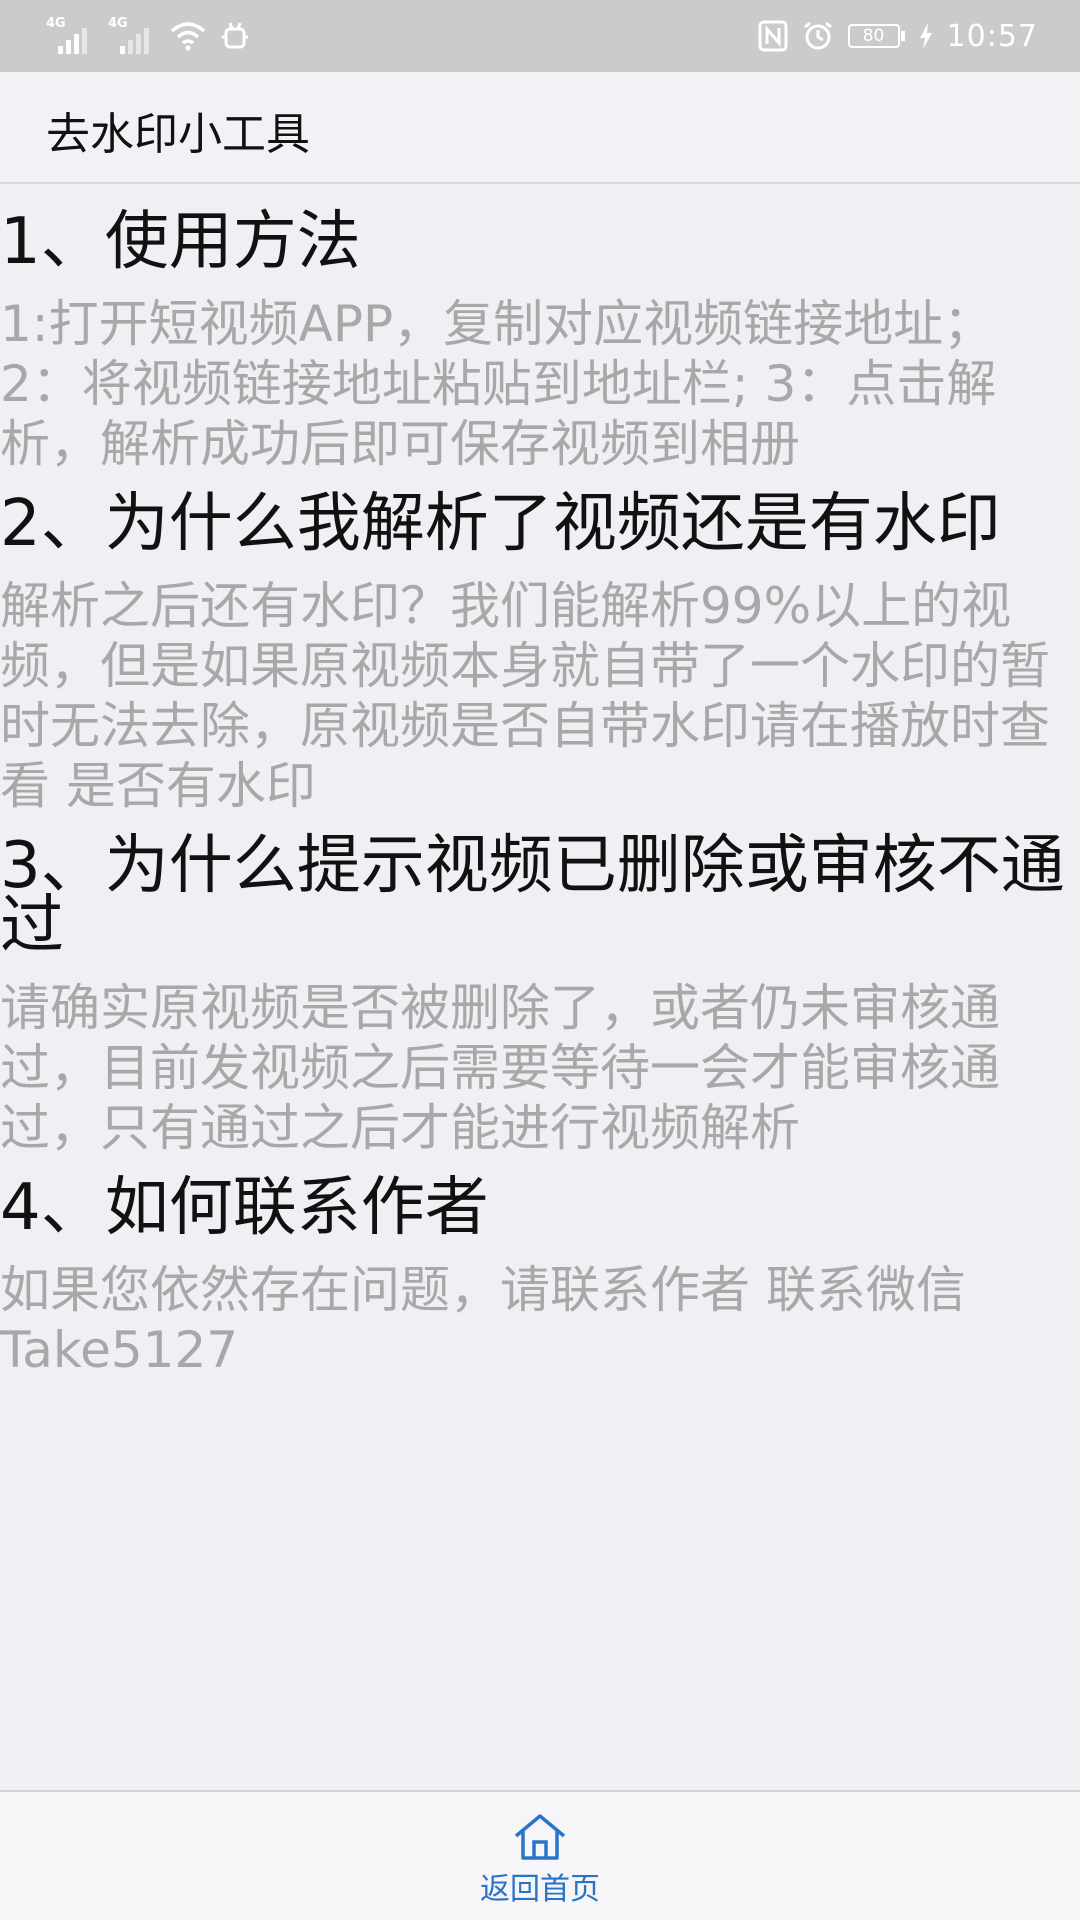  Describe the element at coordinates (540, 1889) in the screenshot. I see `home-tab-label: 返回首页` at that location.